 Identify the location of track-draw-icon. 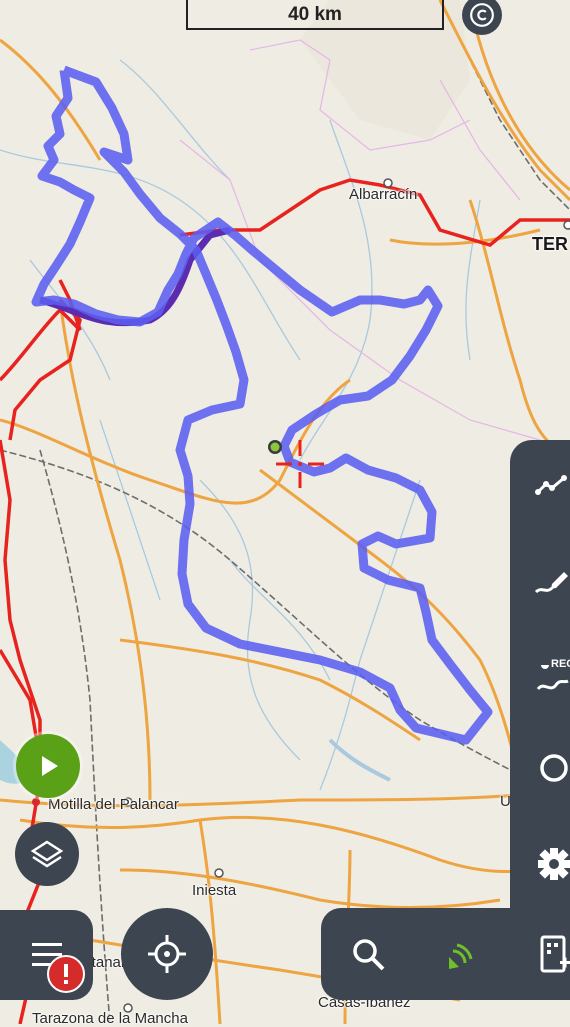
(551, 583).